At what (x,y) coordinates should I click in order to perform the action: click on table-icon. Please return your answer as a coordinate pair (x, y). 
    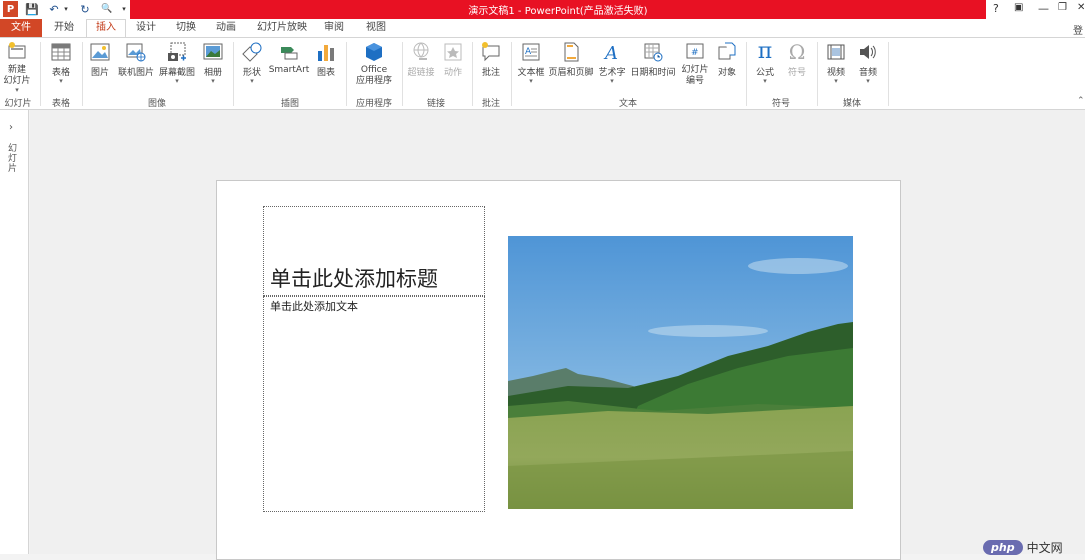
    Looking at the image, I should click on (61, 52).